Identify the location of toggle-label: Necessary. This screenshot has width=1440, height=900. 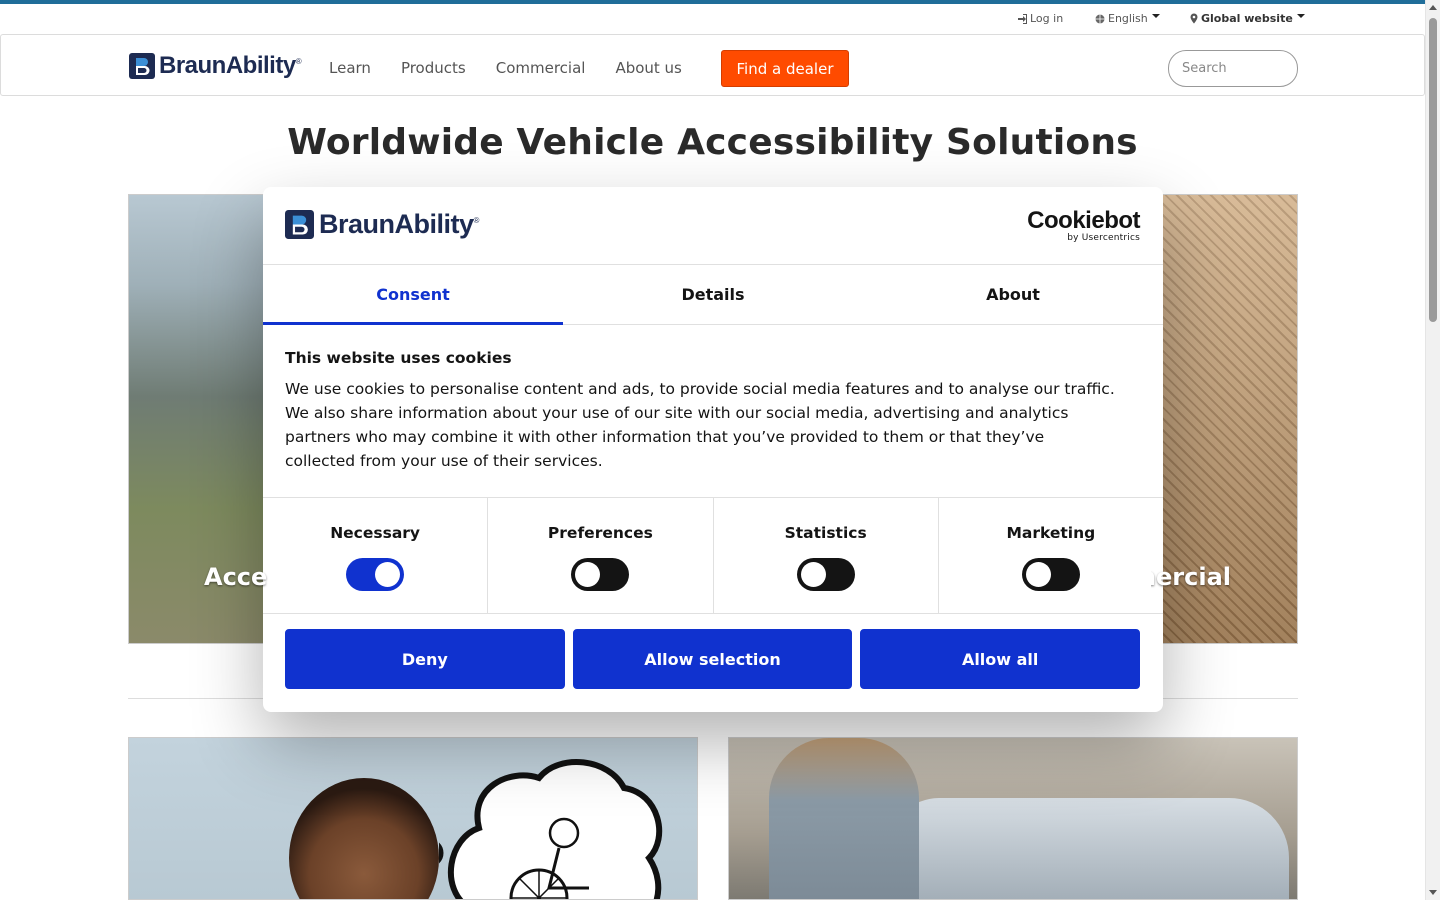
(375, 533).